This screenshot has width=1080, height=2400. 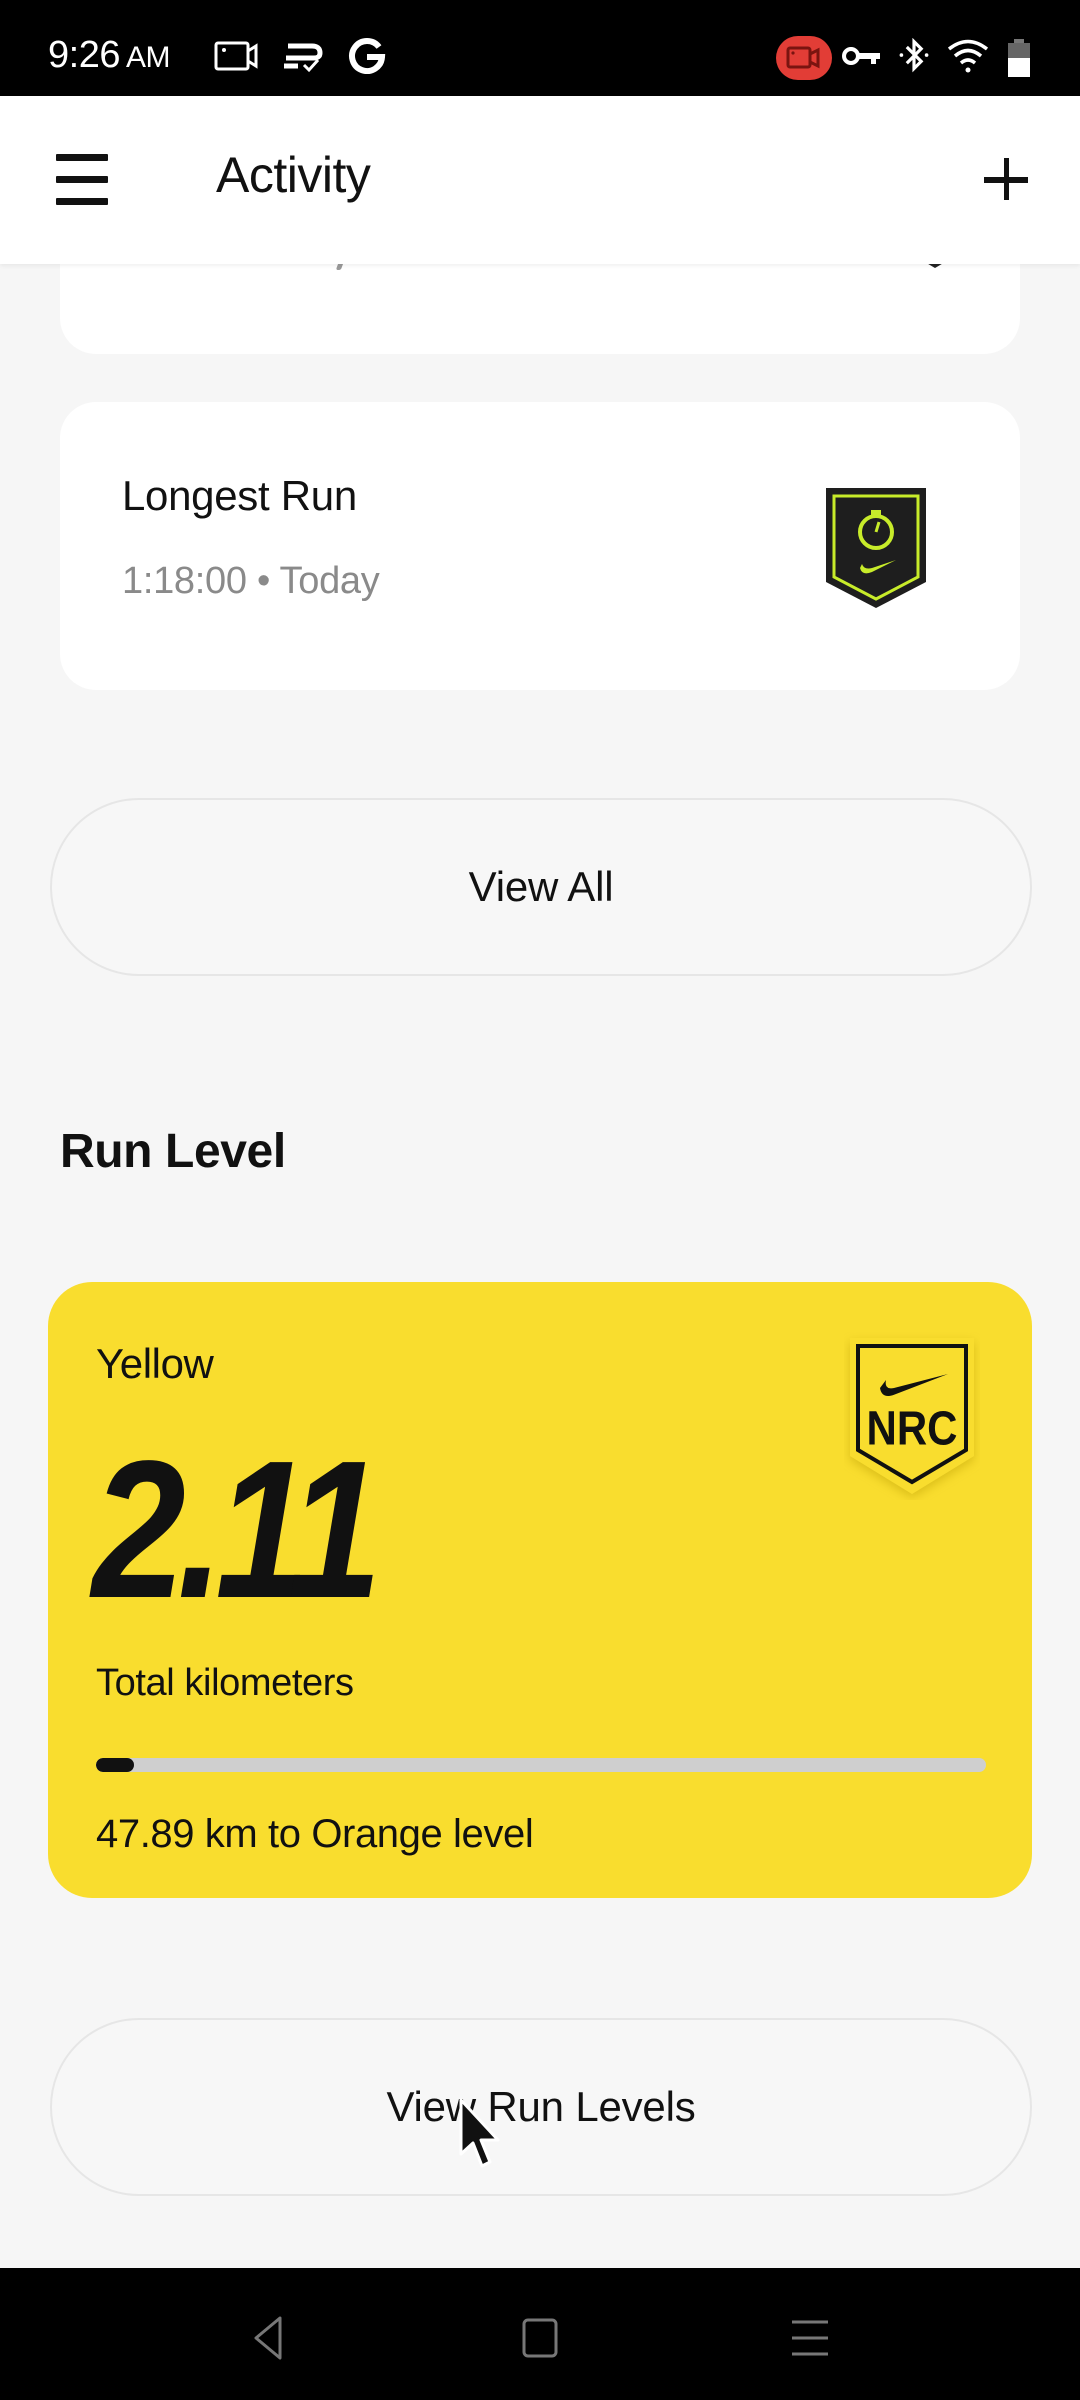 I want to click on nrc-badge-text: NRC, so click(x=912, y=1428).